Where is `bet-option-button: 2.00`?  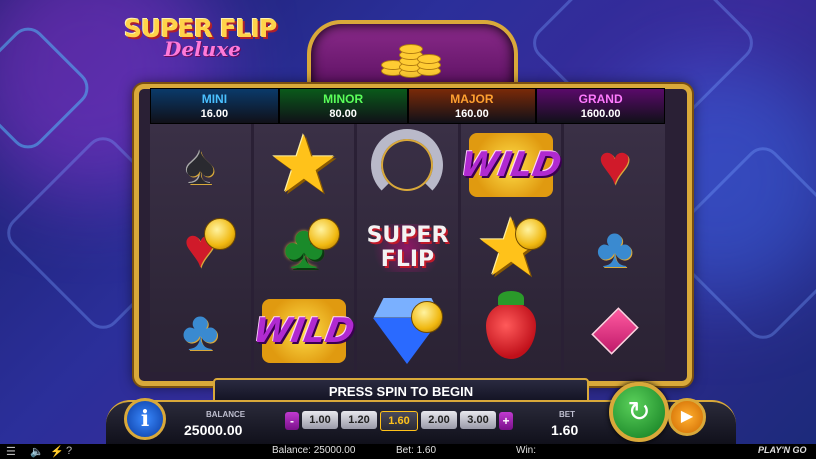 bet-option-button: 2.00 is located at coordinates (439, 420).